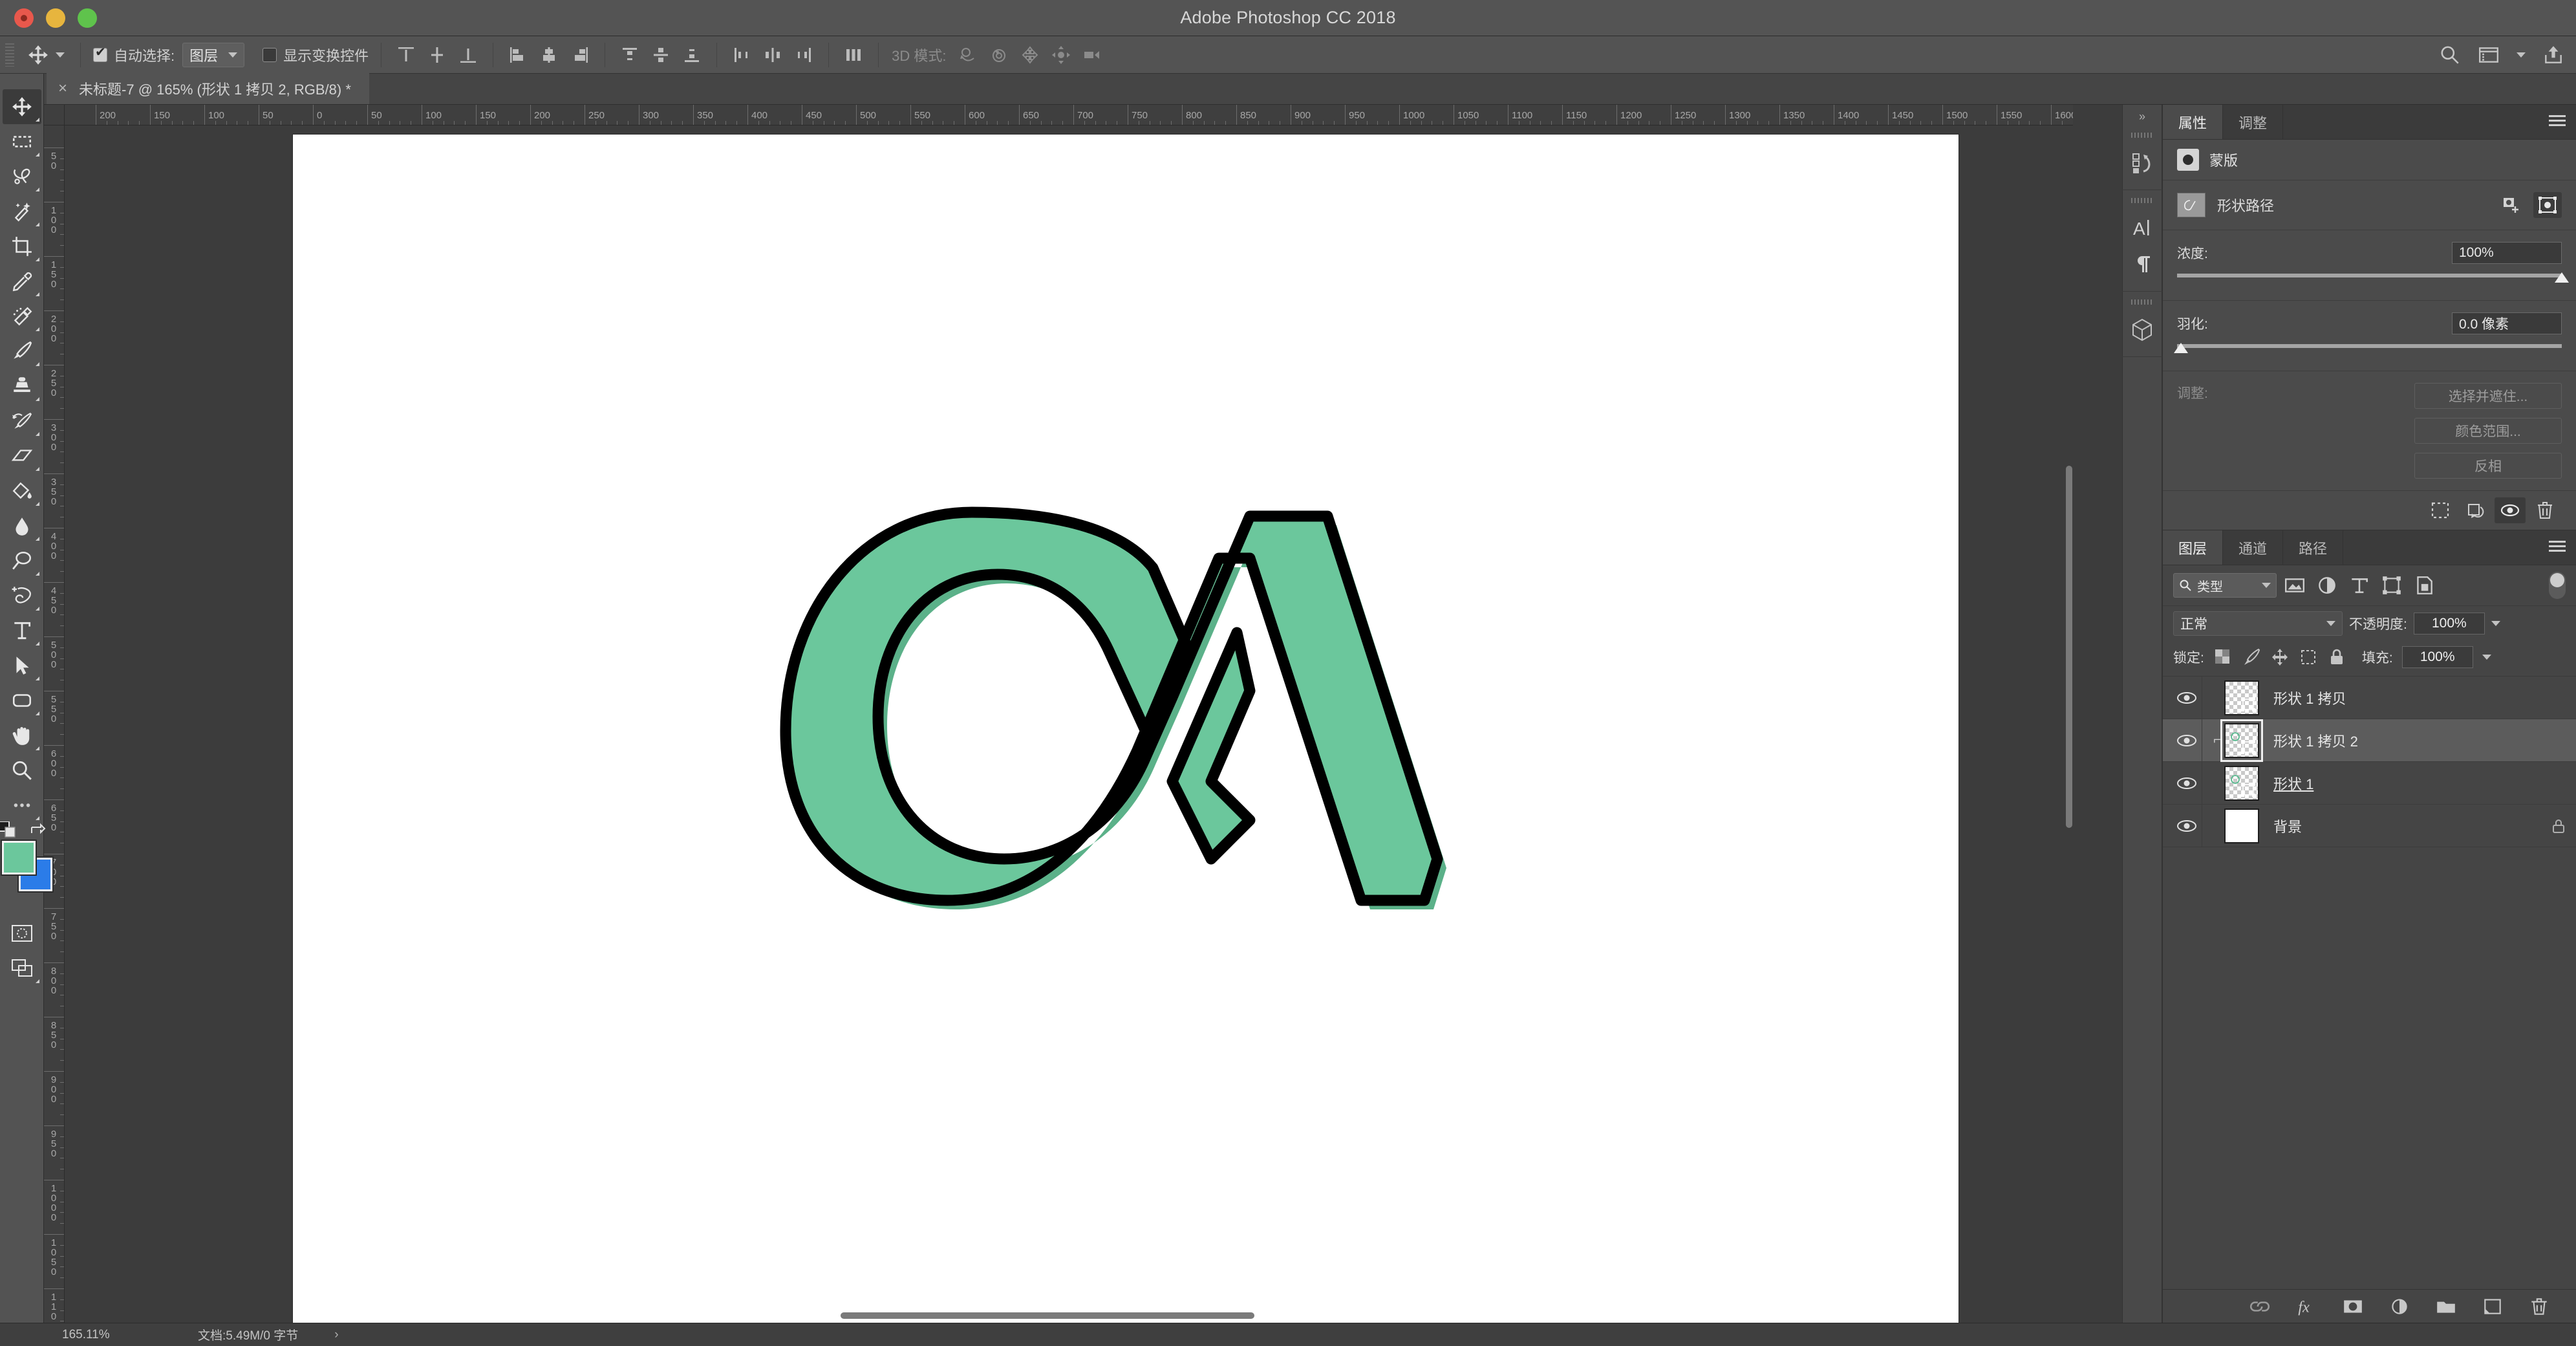 The width and height of the screenshot is (2576, 1346). What do you see at coordinates (55, 115) in the screenshot?
I see `ruler-corner` at bounding box center [55, 115].